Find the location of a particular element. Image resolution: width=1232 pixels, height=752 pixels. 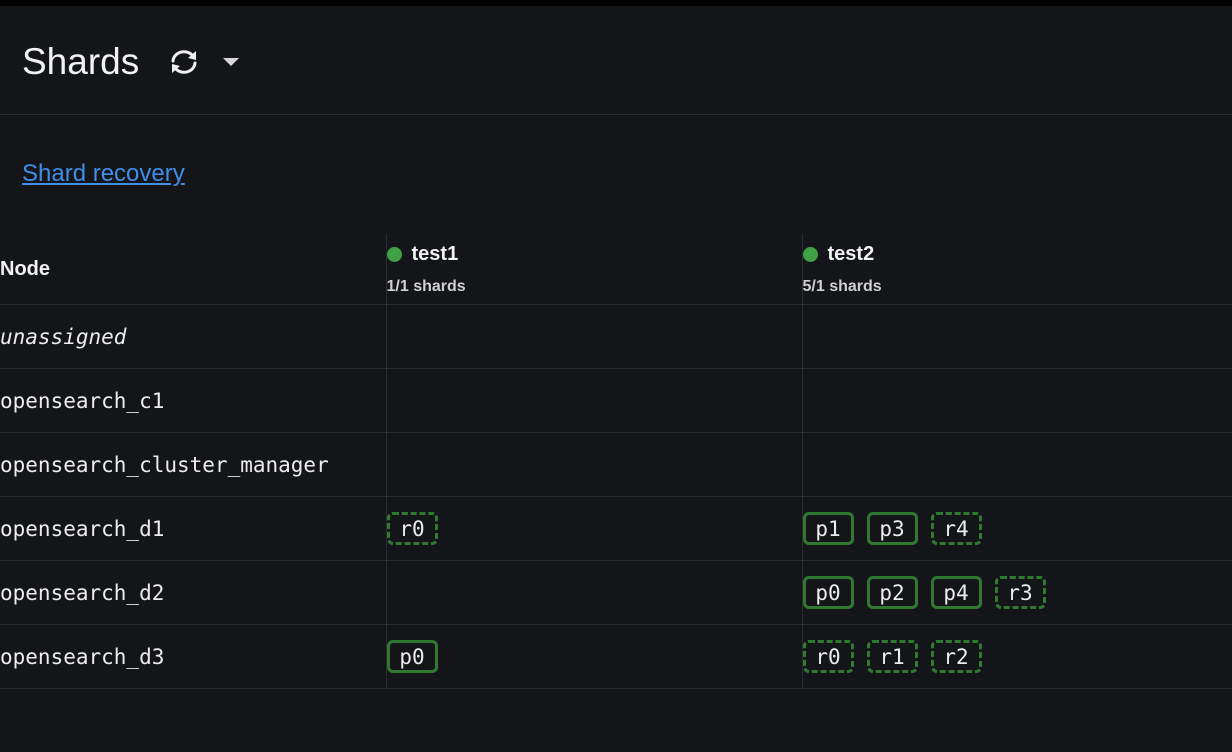

shard-cell-test2: r0 r1 r2 is located at coordinates (1016, 656).